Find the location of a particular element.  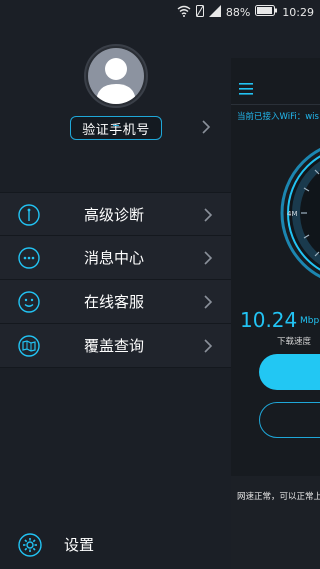

avatar-frame is located at coordinates (116, 76).